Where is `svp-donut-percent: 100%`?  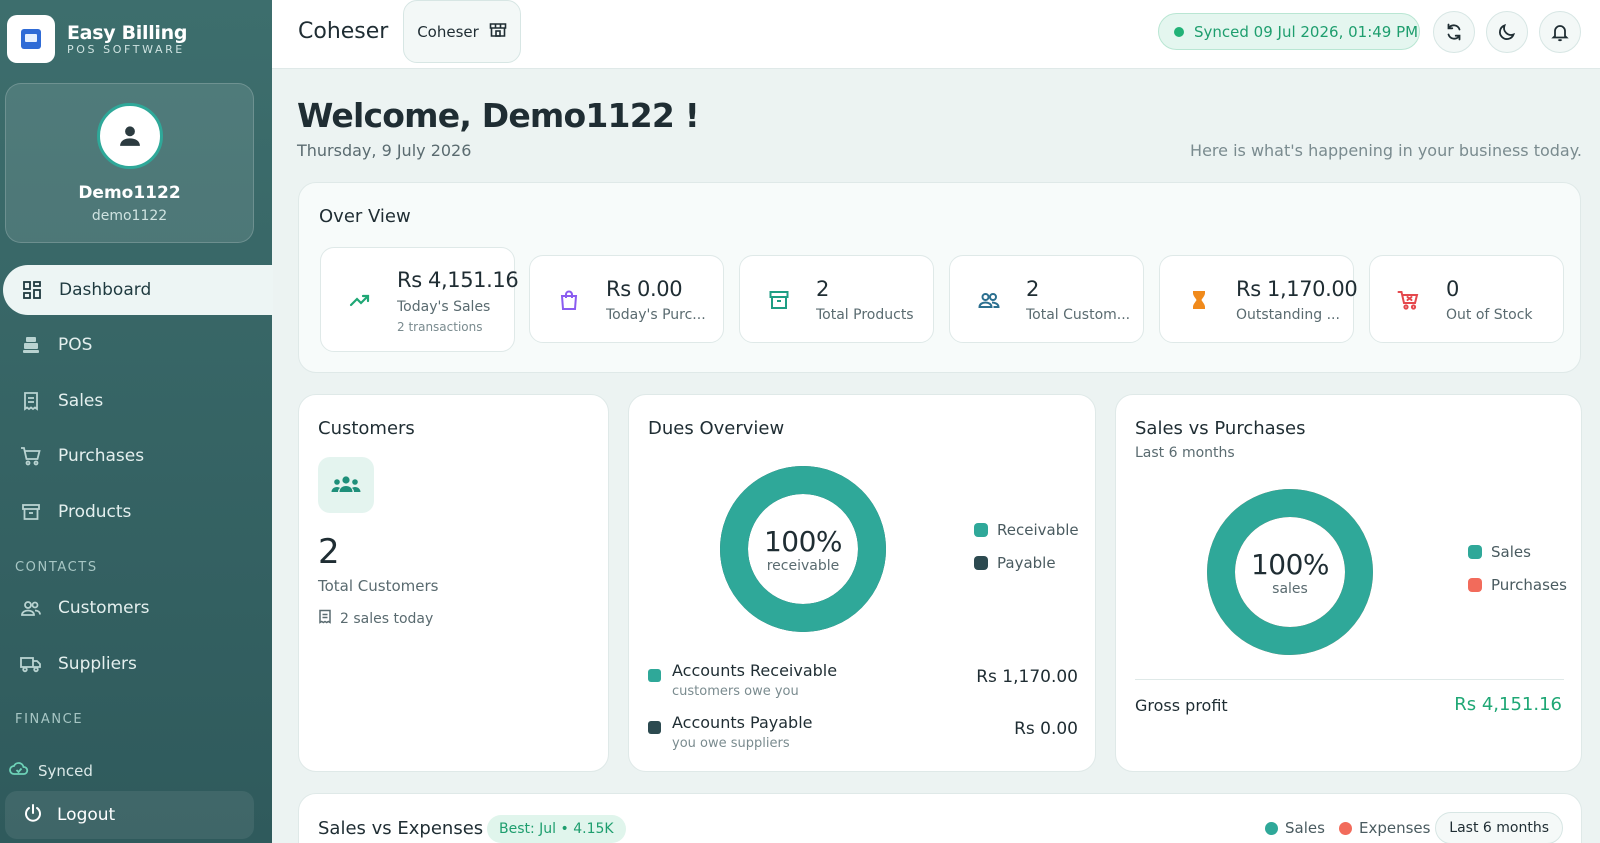
svp-donut-percent: 100% is located at coordinates (1290, 564).